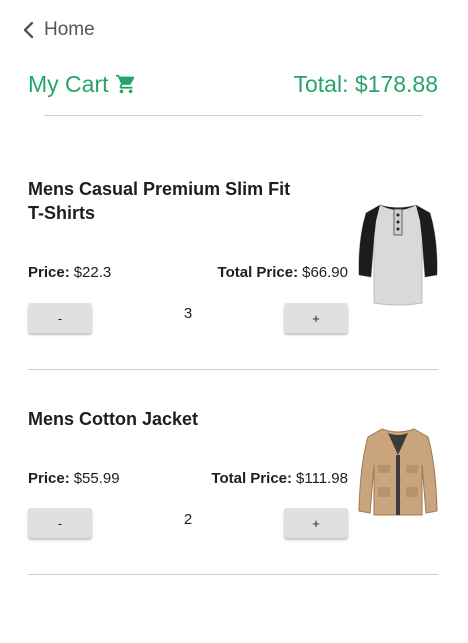  I want to click on item-total-price: Total Price: $111.98, so click(279, 478).